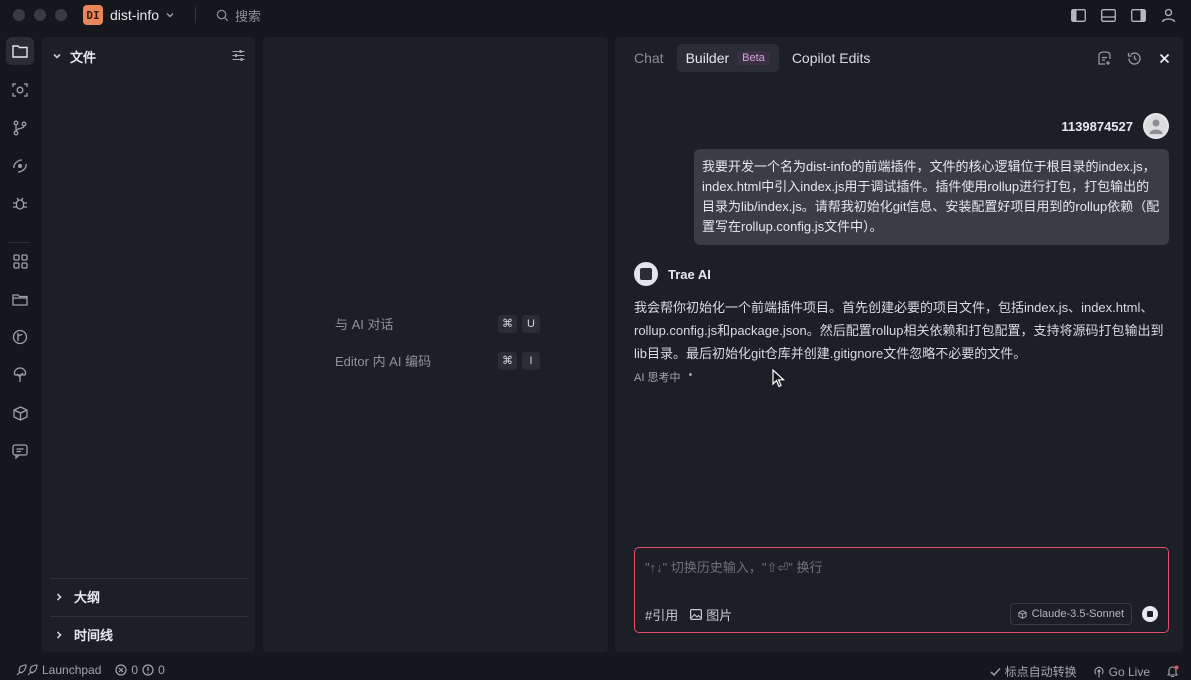 Image resolution: width=1191 pixels, height=680 pixels. I want to click on folders-icon, so click(20, 299).